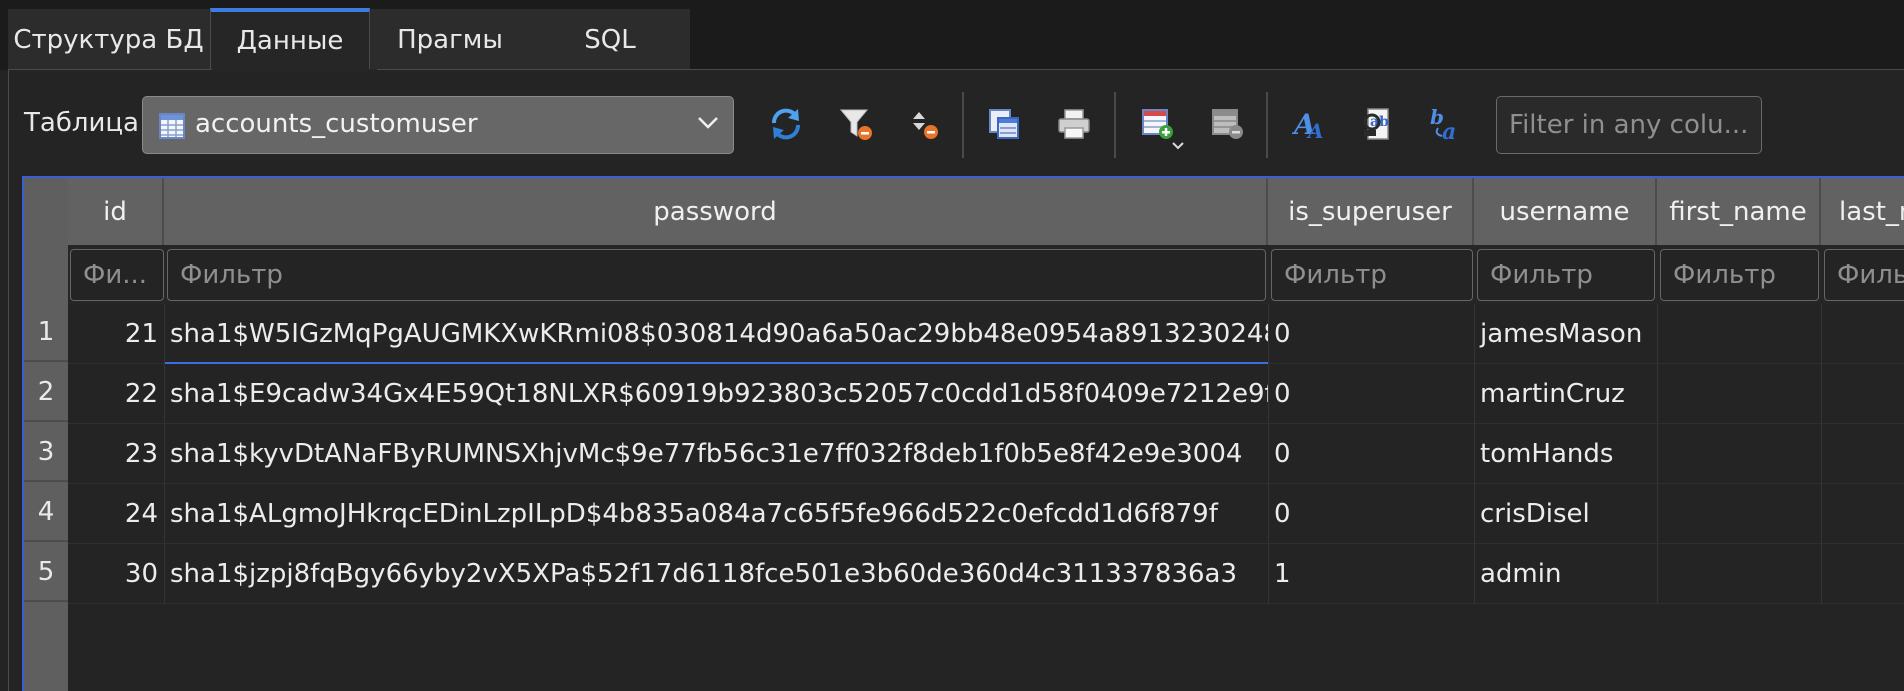 This screenshot has height=691, width=1904. I want to click on cell-username: admin, so click(1565, 574).